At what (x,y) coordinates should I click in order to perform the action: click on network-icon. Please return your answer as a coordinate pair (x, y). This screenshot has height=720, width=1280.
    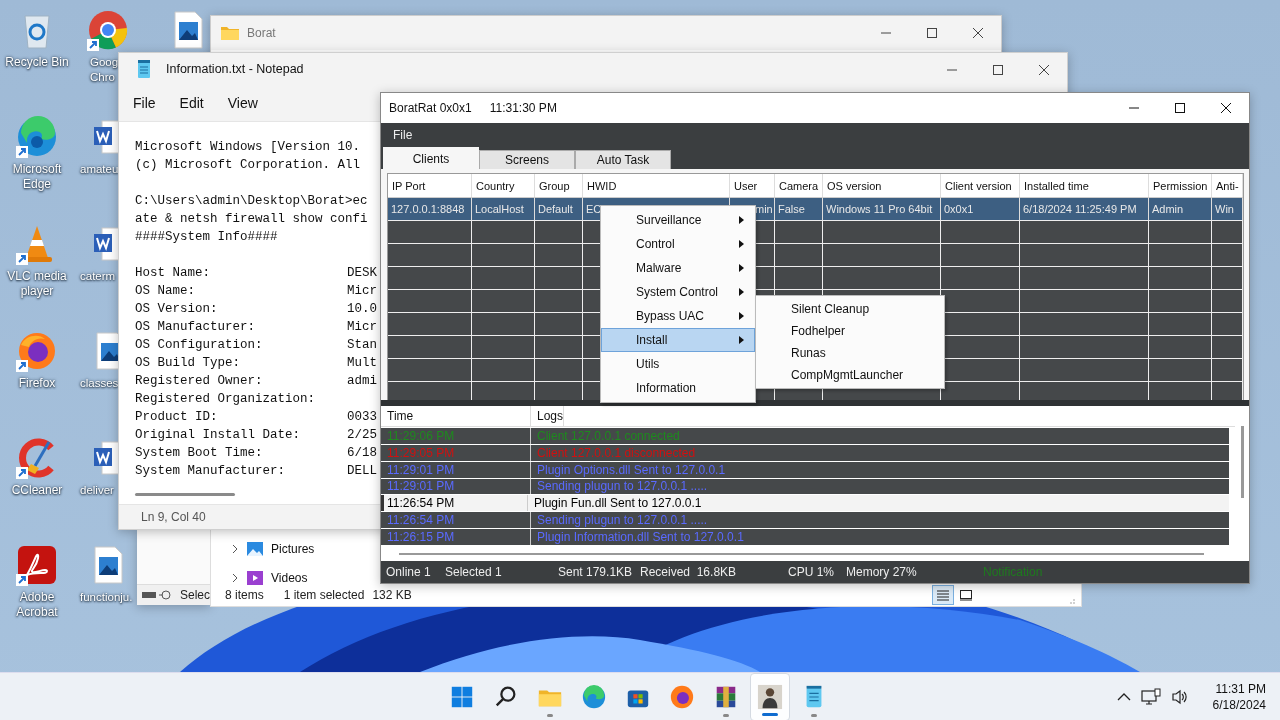
    Looking at the image, I should click on (1150, 697).